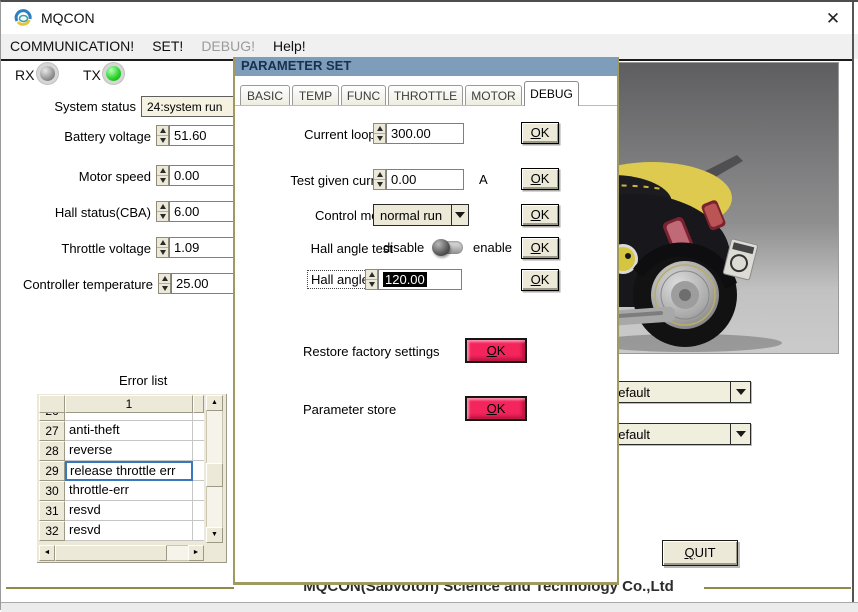  Describe the element at coordinates (350, 409) in the screenshot. I see `parameter-store-label: Parameter store` at that location.